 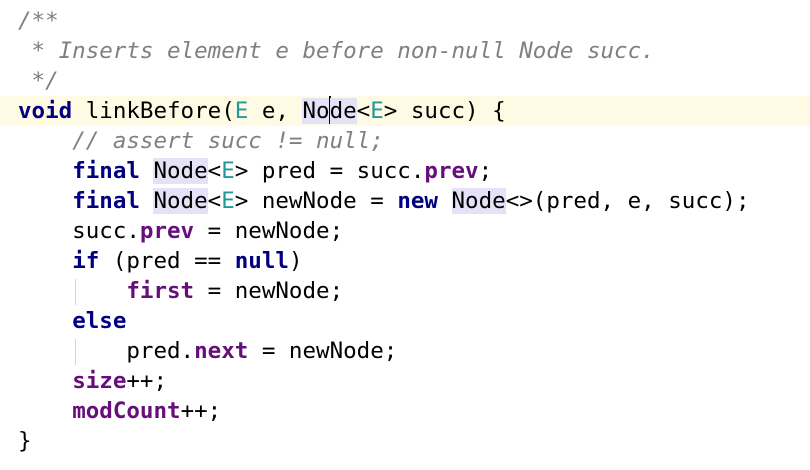 What do you see at coordinates (316, 111) in the screenshot?
I see `code-token-hl: No` at bounding box center [316, 111].